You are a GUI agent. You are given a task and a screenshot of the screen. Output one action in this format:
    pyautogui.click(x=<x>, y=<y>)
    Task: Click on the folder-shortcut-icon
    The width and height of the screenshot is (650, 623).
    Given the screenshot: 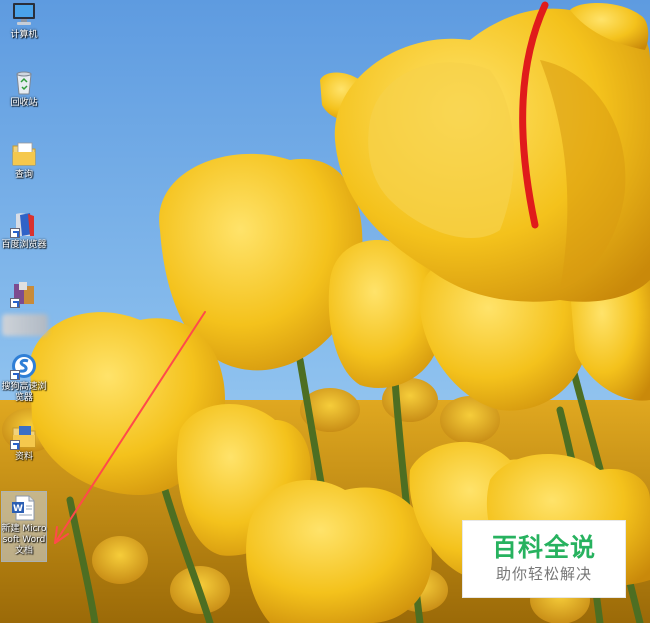 What is the action you would take?
    pyautogui.click(x=24, y=436)
    